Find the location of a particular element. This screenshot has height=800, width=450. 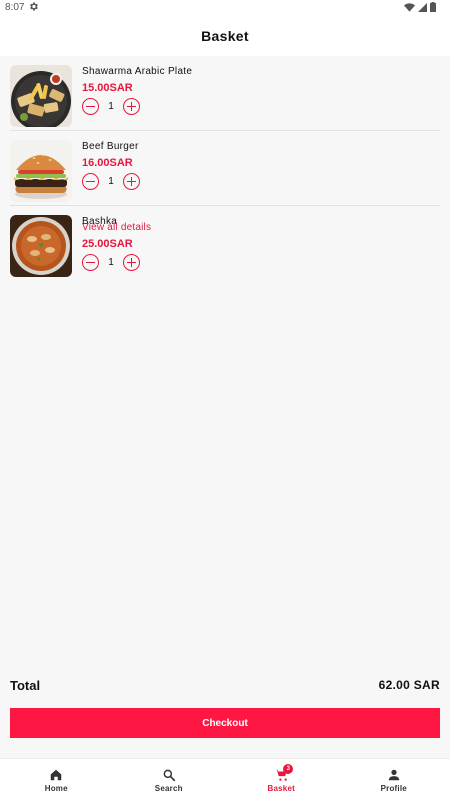

basket-item: Bashka View all details 25.00SAR 1 is located at coordinates (225, 249).